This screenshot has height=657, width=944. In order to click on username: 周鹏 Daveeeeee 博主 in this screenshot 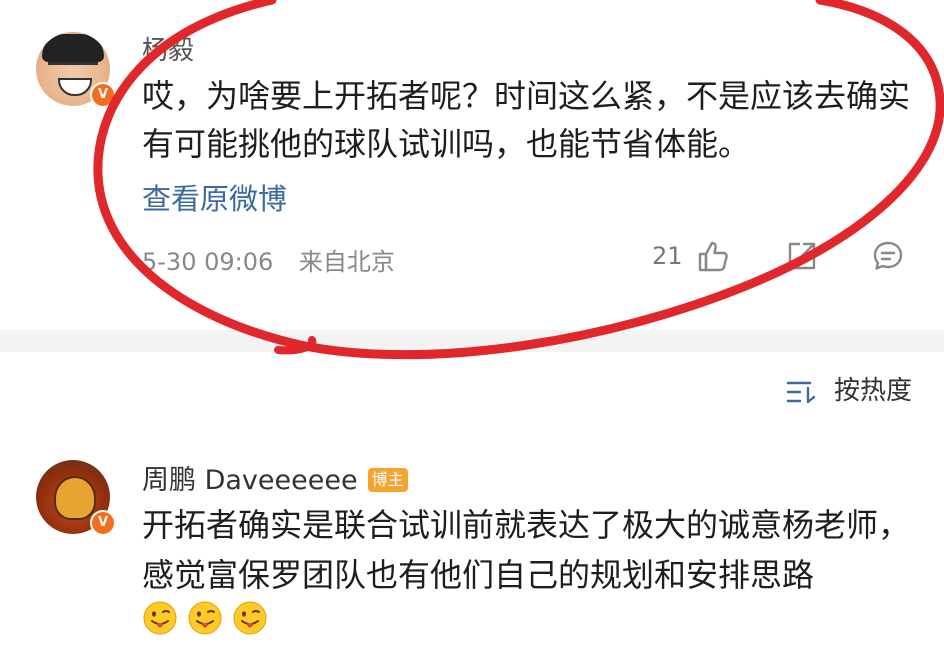, I will do `click(275, 477)`.